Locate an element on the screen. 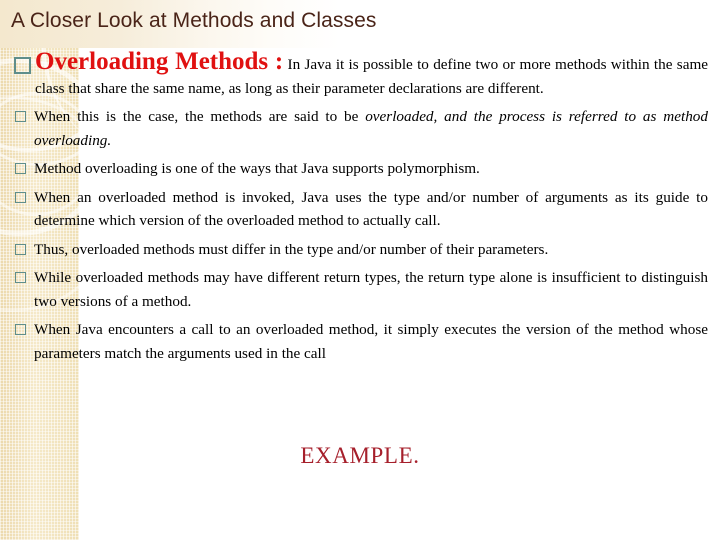 The width and height of the screenshot is (720, 540). bullet-heading-1: Overloading Methods : is located at coordinates (159, 61).